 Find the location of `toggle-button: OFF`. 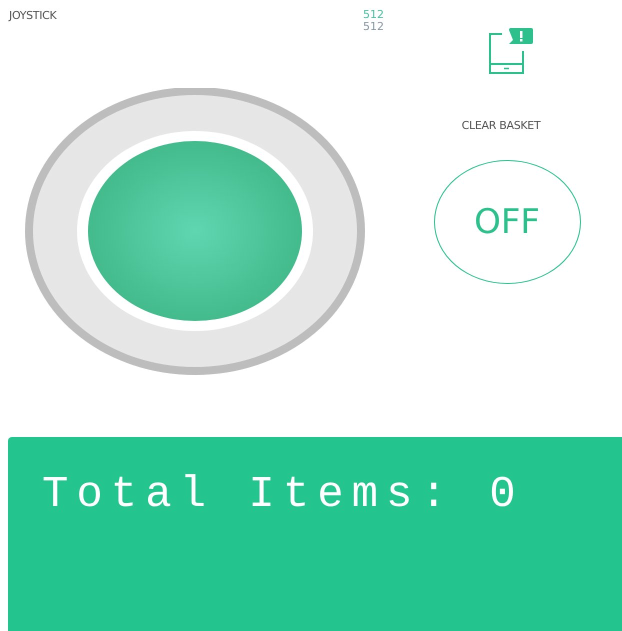

toggle-button: OFF is located at coordinates (507, 222).